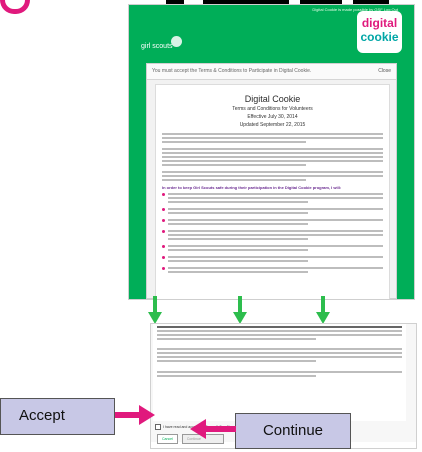 The width and height of the screenshot is (422, 452). I want to click on doc-updated-date: Updated September 22, 2015, so click(272, 125).